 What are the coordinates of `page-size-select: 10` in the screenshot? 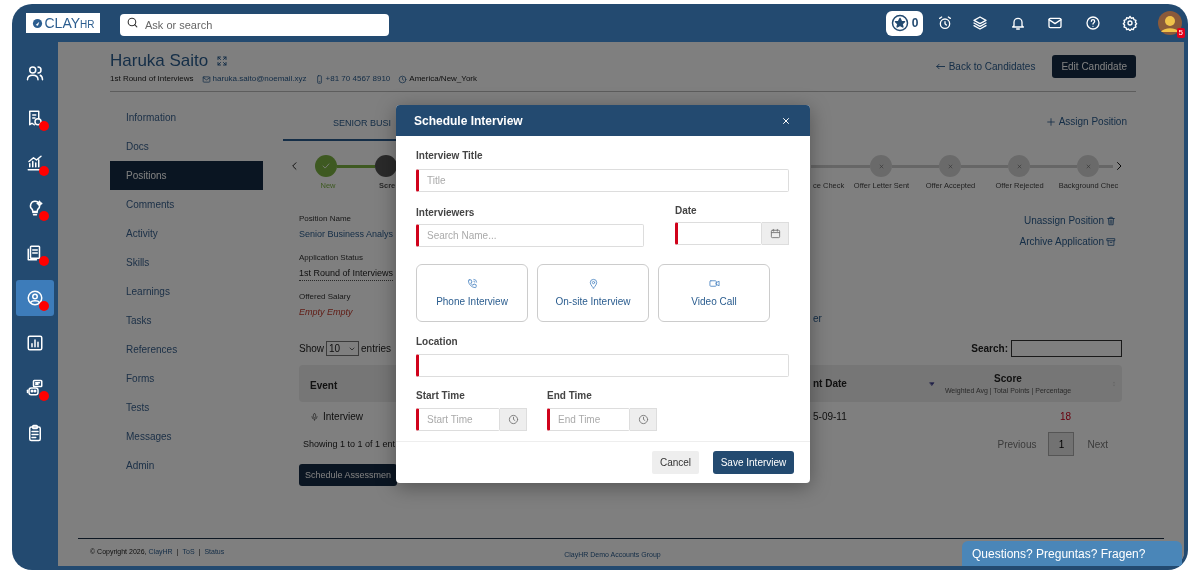 It's located at (342, 349).